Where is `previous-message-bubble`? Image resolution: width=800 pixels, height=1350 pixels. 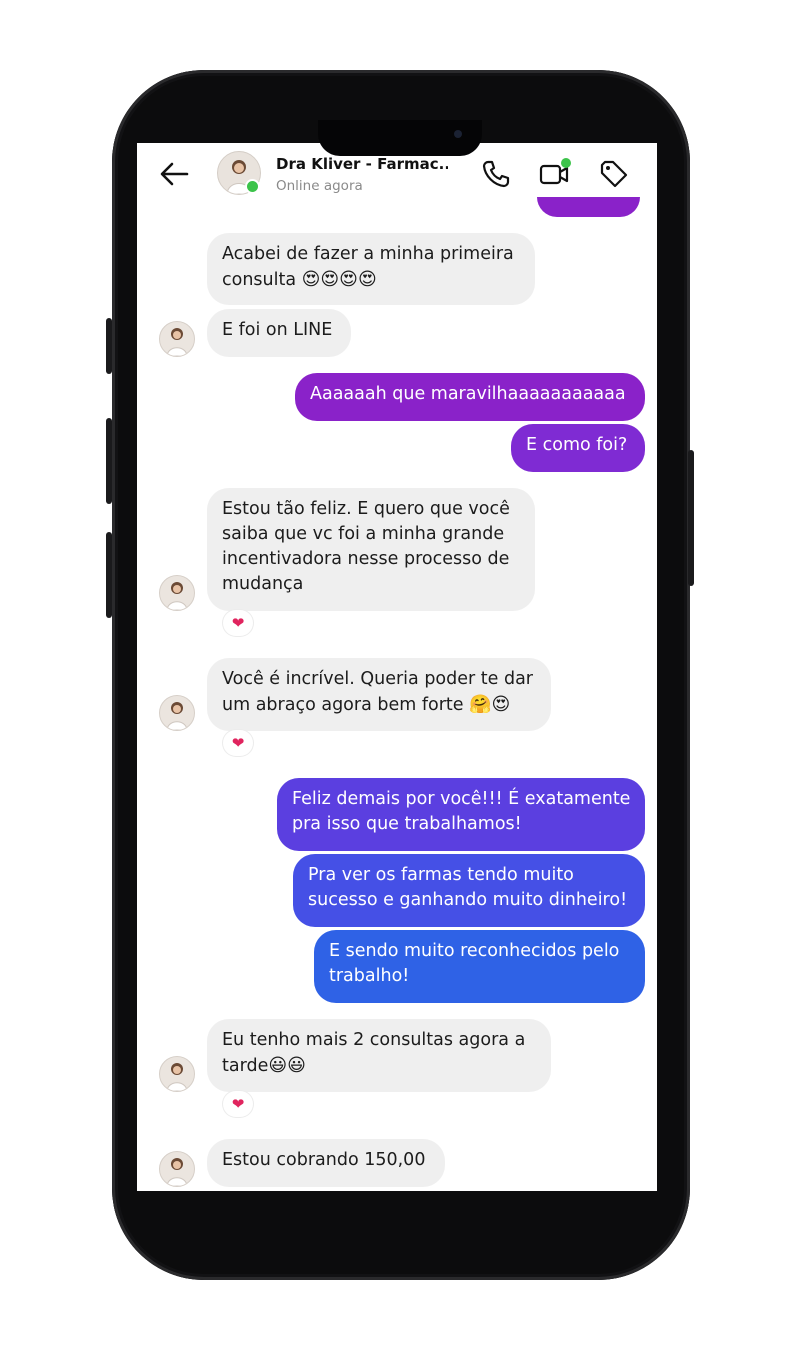 previous-message-bubble is located at coordinates (588, 207).